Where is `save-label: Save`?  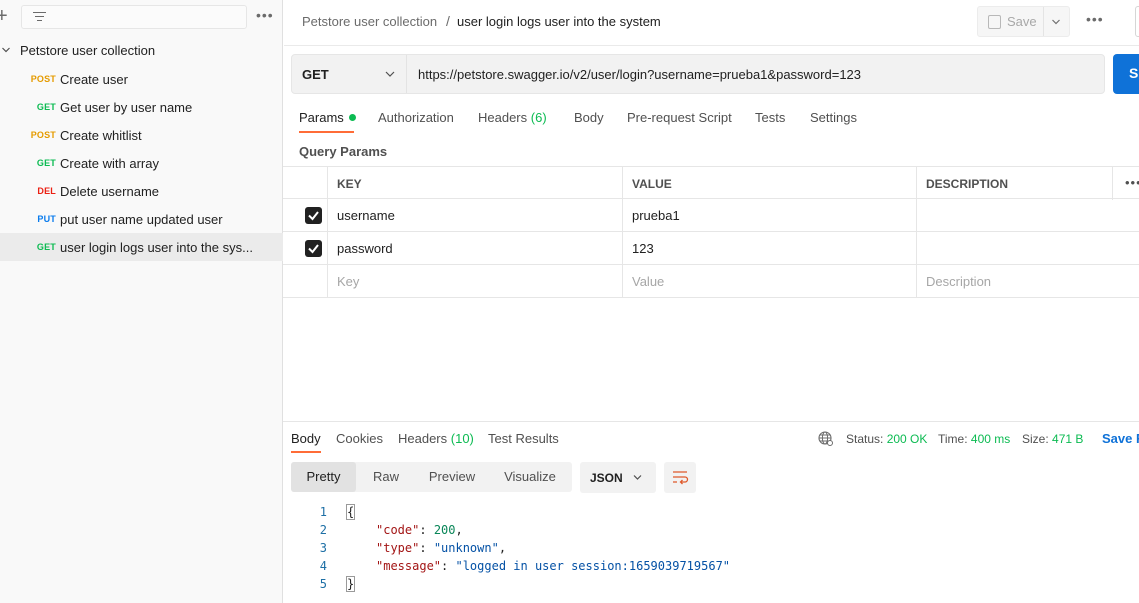
save-label: Save is located at coordinates (1022, 21).